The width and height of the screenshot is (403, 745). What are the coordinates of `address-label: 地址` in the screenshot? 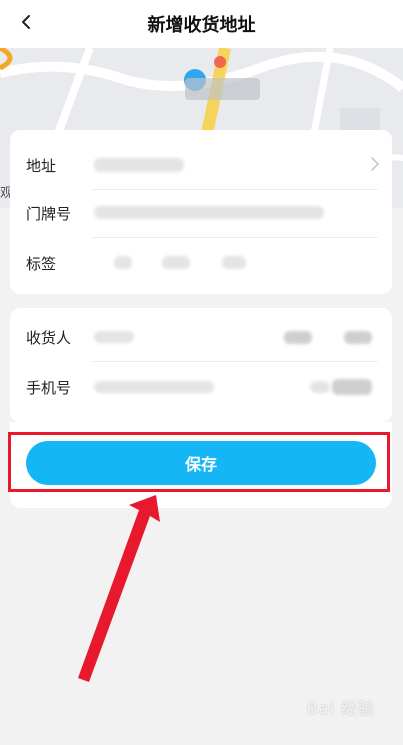 It's located at (41, 166).